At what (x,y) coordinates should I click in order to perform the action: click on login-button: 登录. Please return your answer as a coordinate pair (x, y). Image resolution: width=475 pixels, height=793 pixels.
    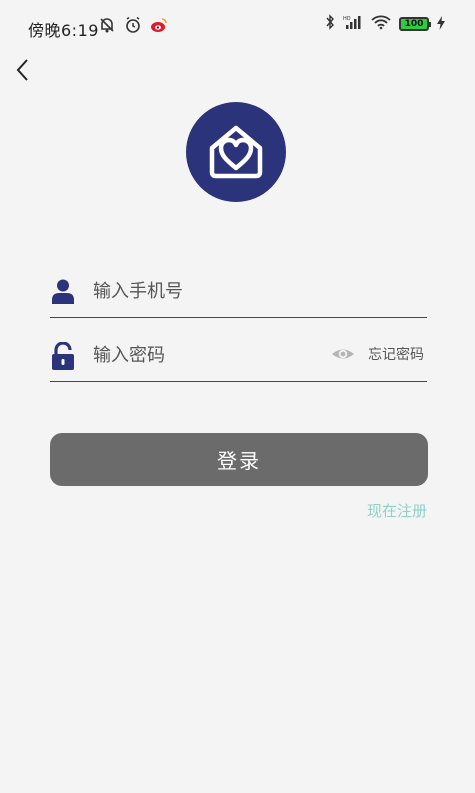
    Looking at the image, I should click on (239, 459).